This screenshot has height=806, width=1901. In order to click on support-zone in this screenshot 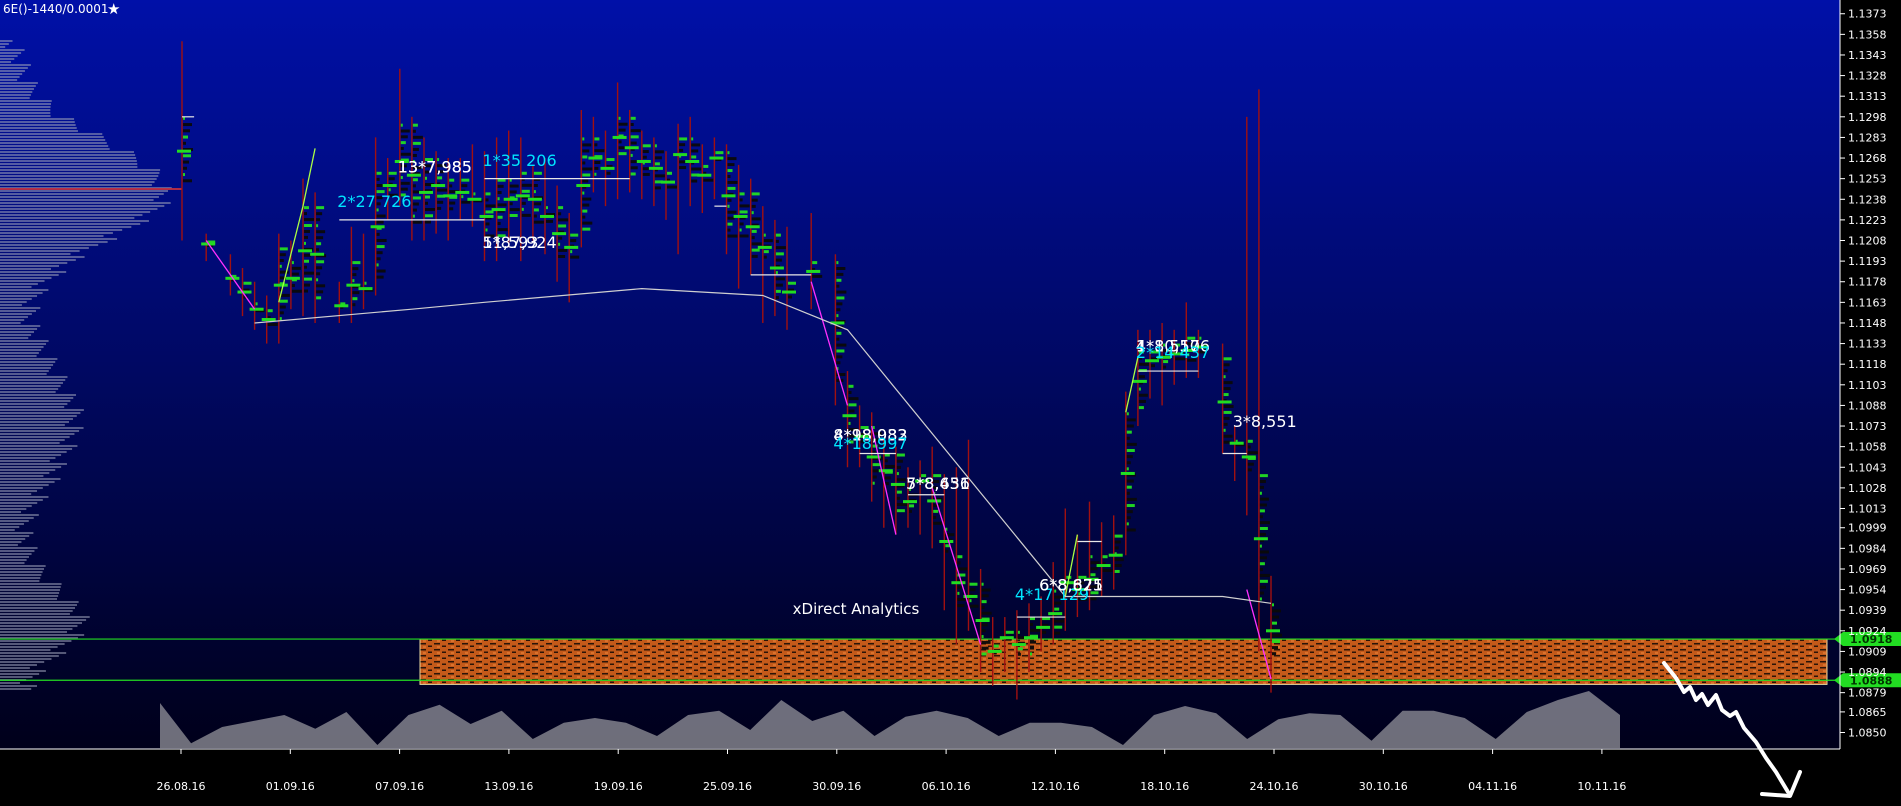, I will do `click(1123, 661)`.